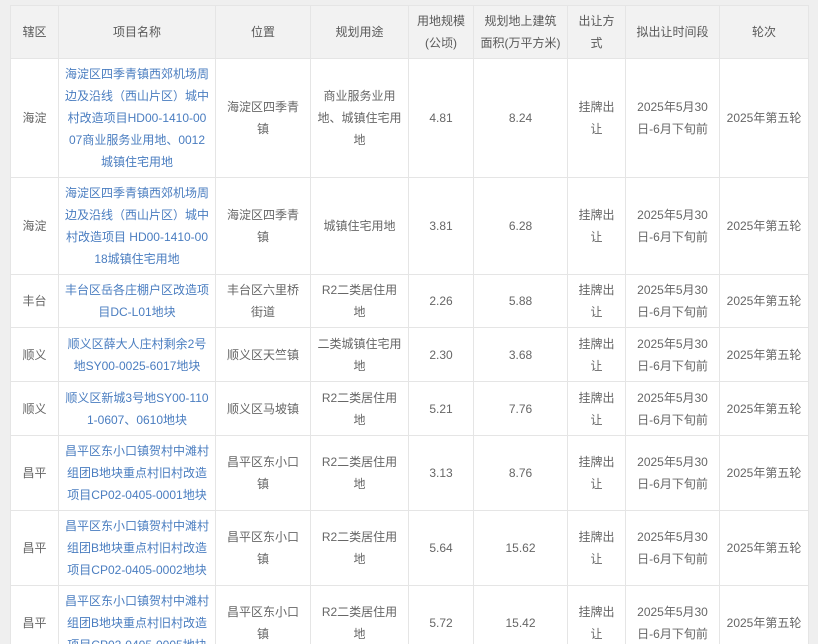 The image size is (818, 644). I want to click on cell-floor-area: 6.28, so click(520, 226).